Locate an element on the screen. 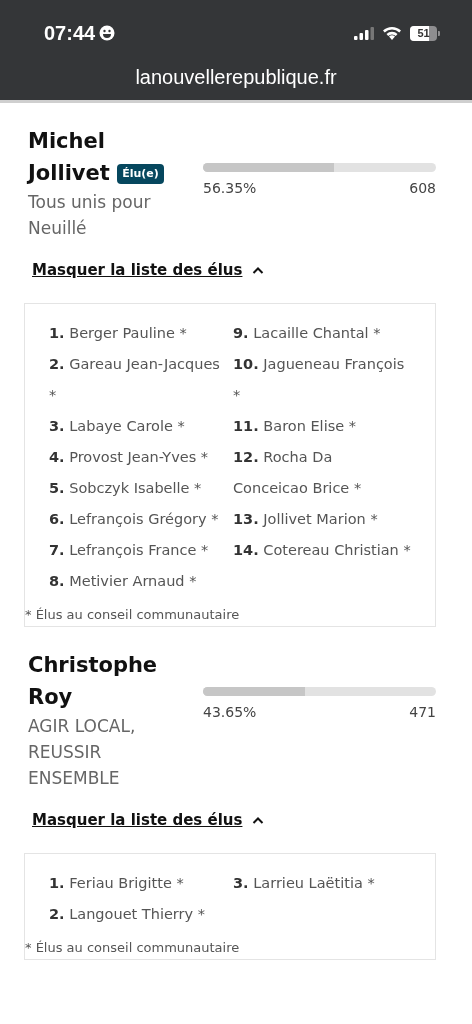 Image resolution: width=472 pixels, height=1024 pixels. elected-member: 11. Baron Elise * is located at coordinates (295, 426).